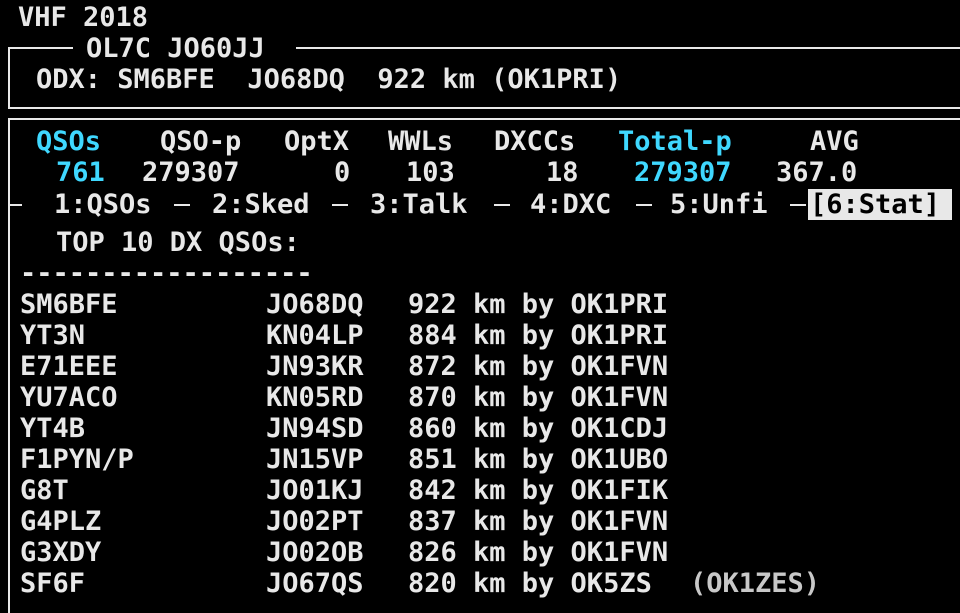 Image resolution: width=960 pixels, height=613 pixels. I want to click on dx-call: G8T, so click(44, 490).